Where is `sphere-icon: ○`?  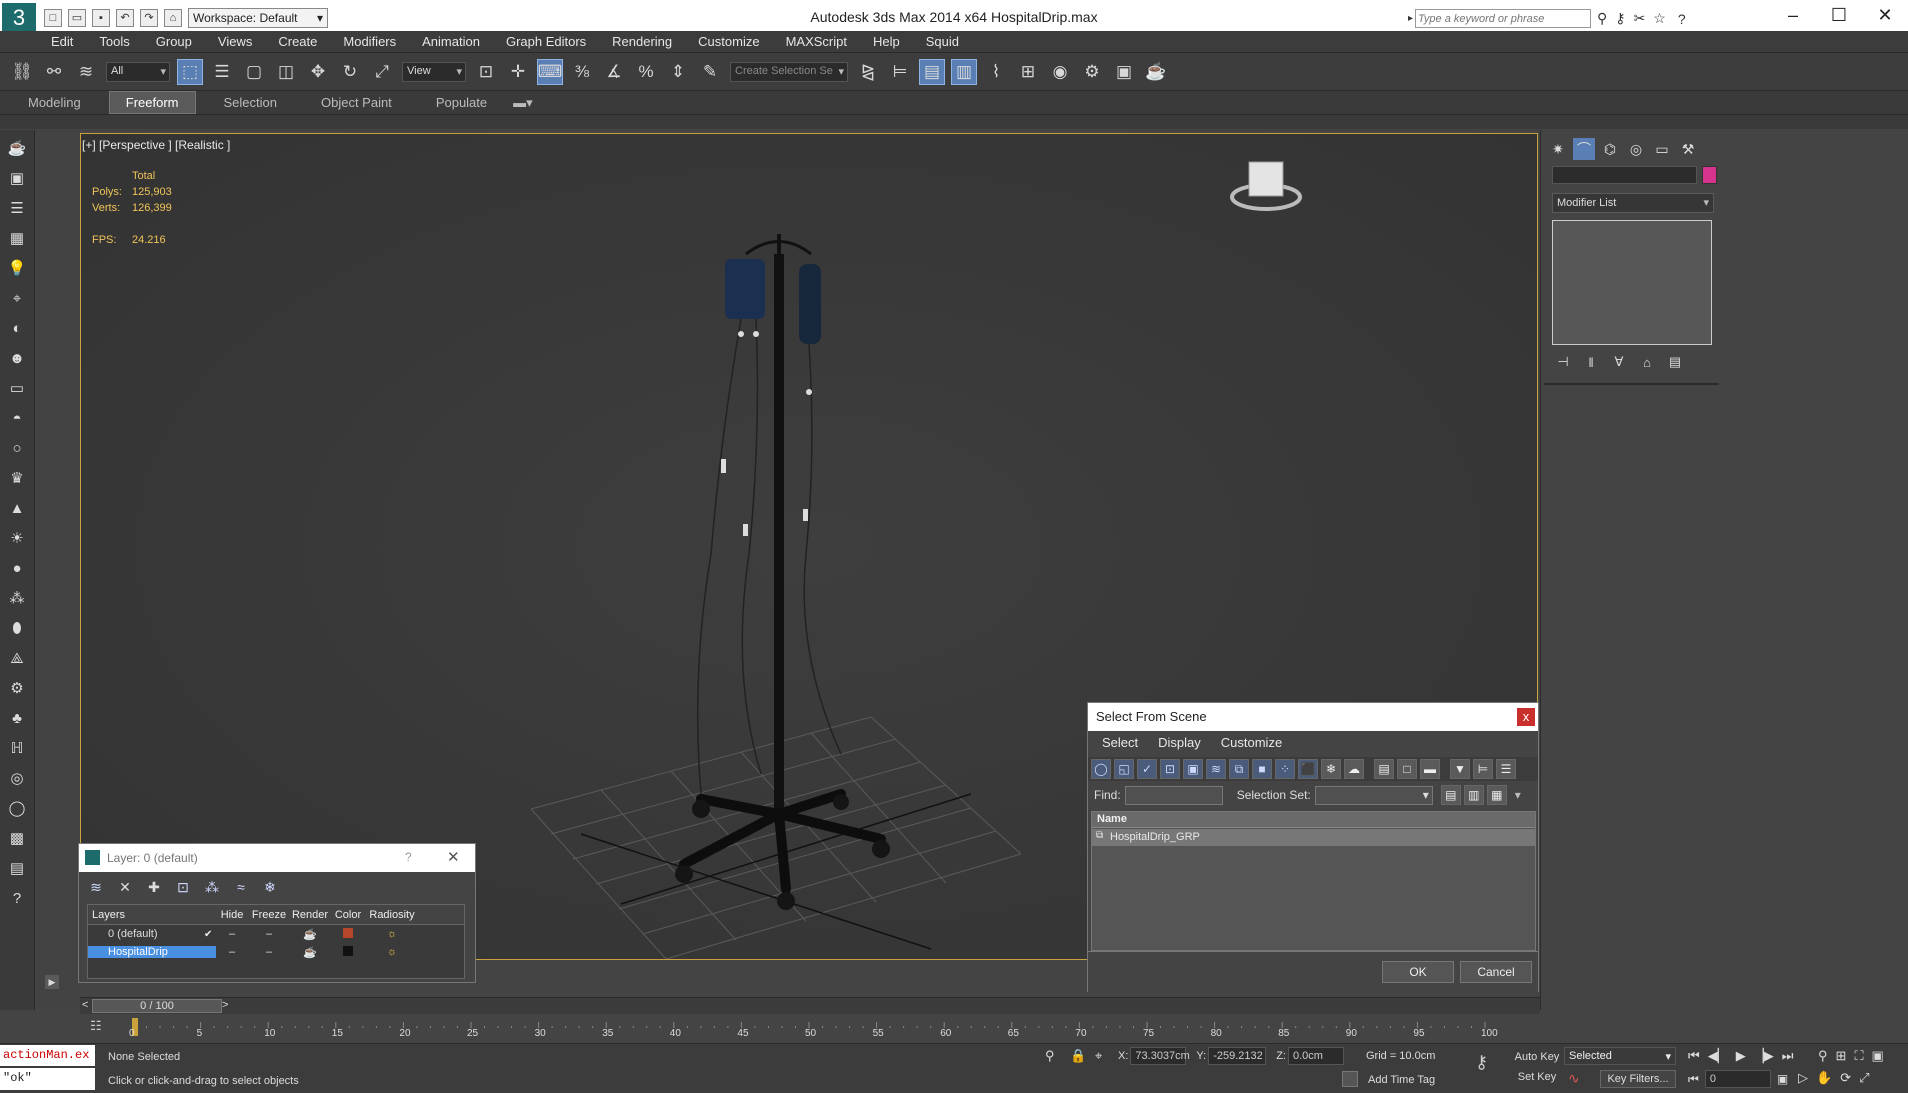
sphere-icon: ○ is located at coordinates (17, 448).